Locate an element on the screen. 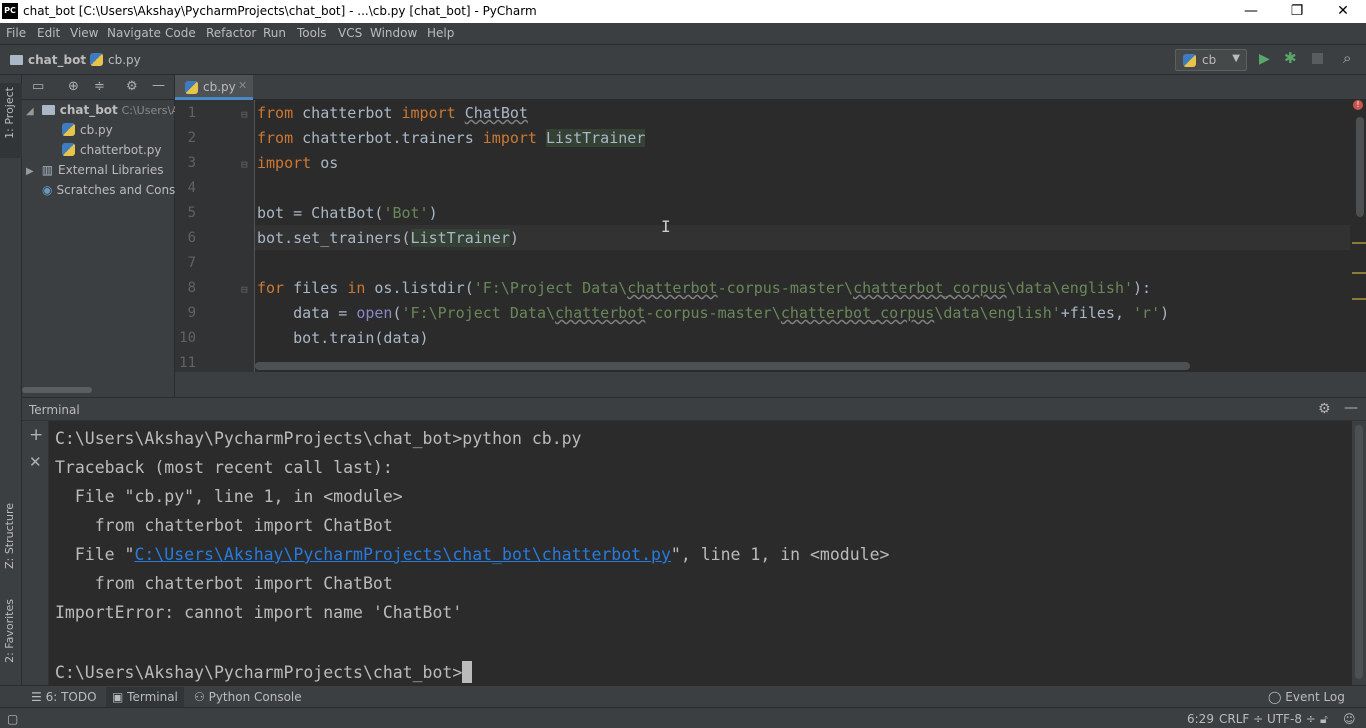 Image resolution: width=1366 pixels, height=728 pixels. line-number: 1 is located at coordinates (191, 113).